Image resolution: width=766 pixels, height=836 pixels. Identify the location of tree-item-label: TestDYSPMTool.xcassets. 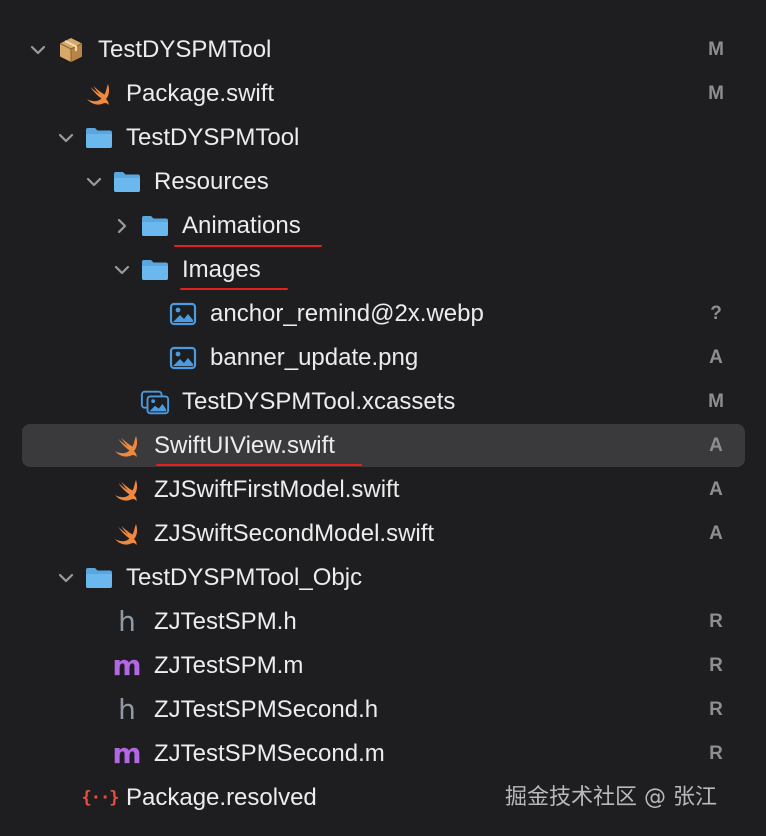
(319, 401).